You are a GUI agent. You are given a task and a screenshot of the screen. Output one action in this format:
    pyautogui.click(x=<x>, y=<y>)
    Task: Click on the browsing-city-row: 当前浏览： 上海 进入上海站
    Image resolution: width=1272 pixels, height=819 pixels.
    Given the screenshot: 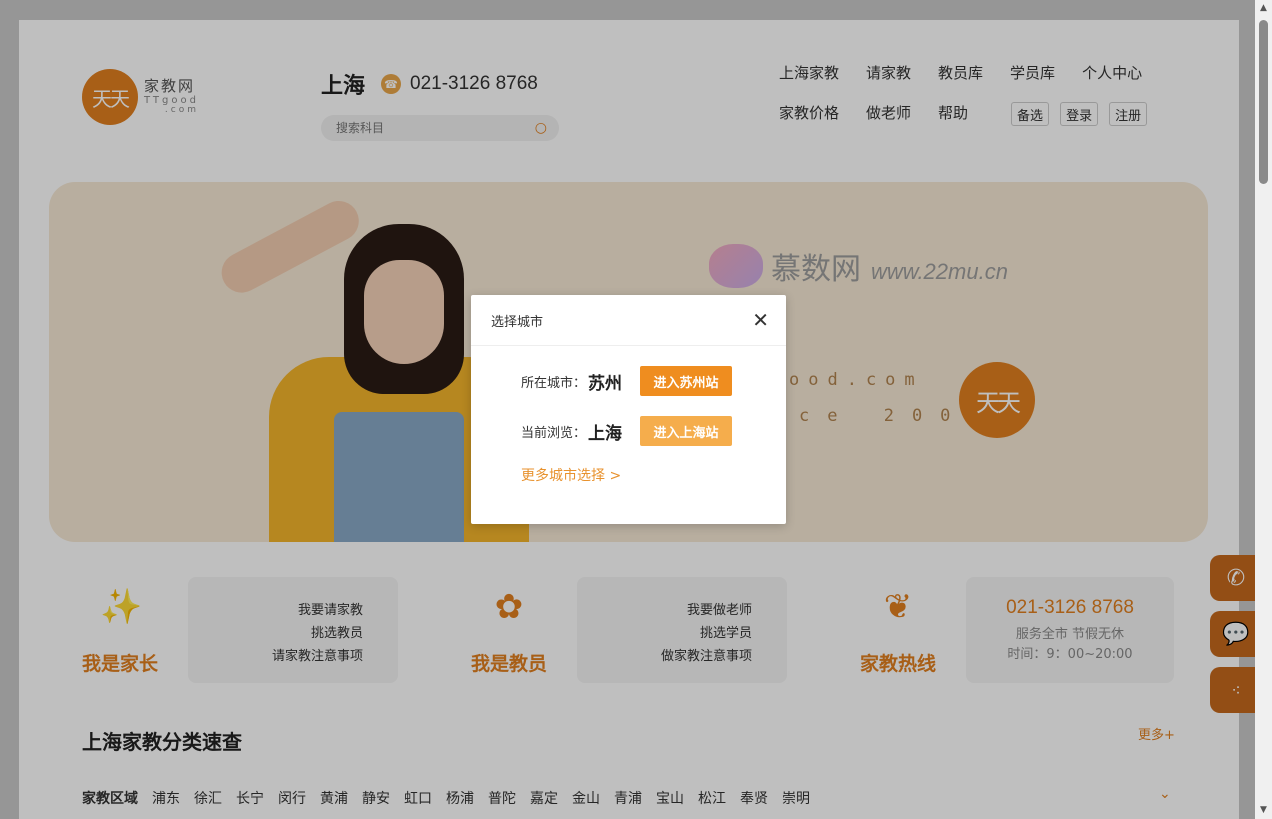 What is the action you would take?
    pyautogui.click(x=627, y=431)
    